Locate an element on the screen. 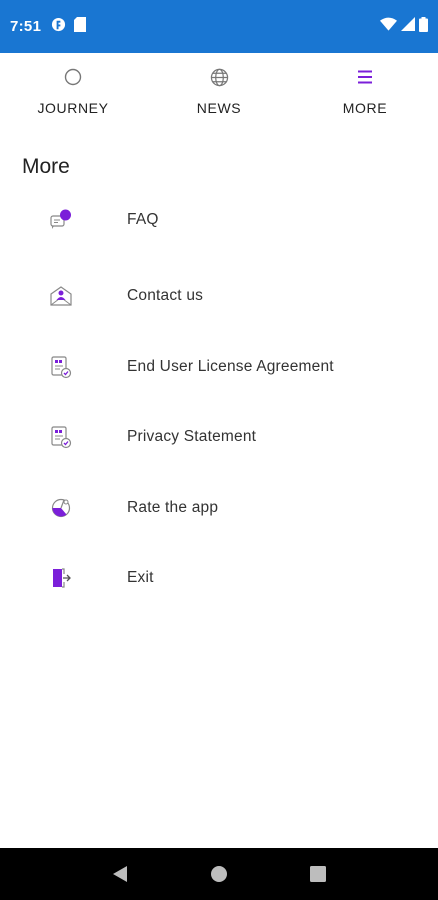 Image resolution: width=438 pixels, height=900 pixels. menu-item-eula: End User License Agreement is located at coordinates (219, 367).